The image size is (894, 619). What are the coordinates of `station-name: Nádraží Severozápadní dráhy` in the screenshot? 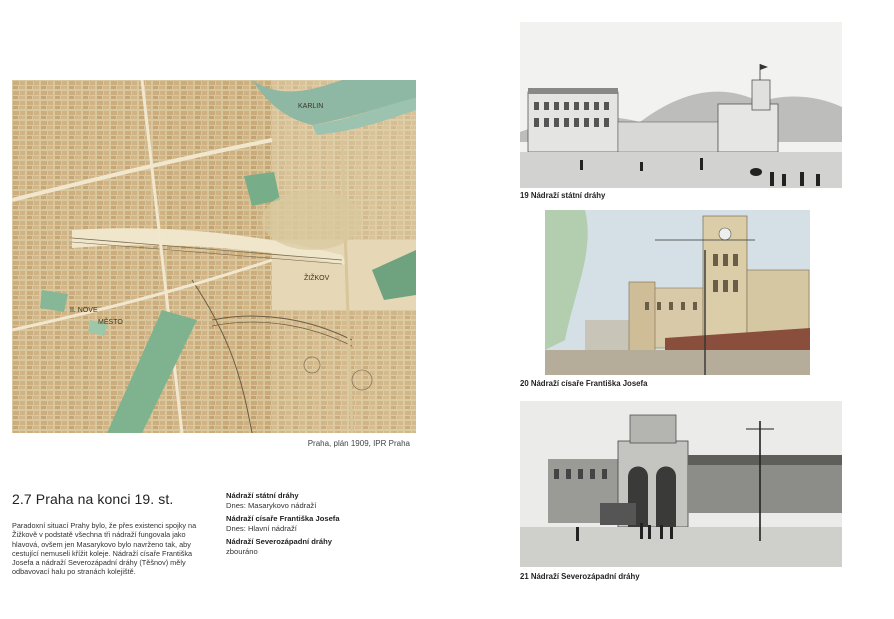 It's located at (279, 541).